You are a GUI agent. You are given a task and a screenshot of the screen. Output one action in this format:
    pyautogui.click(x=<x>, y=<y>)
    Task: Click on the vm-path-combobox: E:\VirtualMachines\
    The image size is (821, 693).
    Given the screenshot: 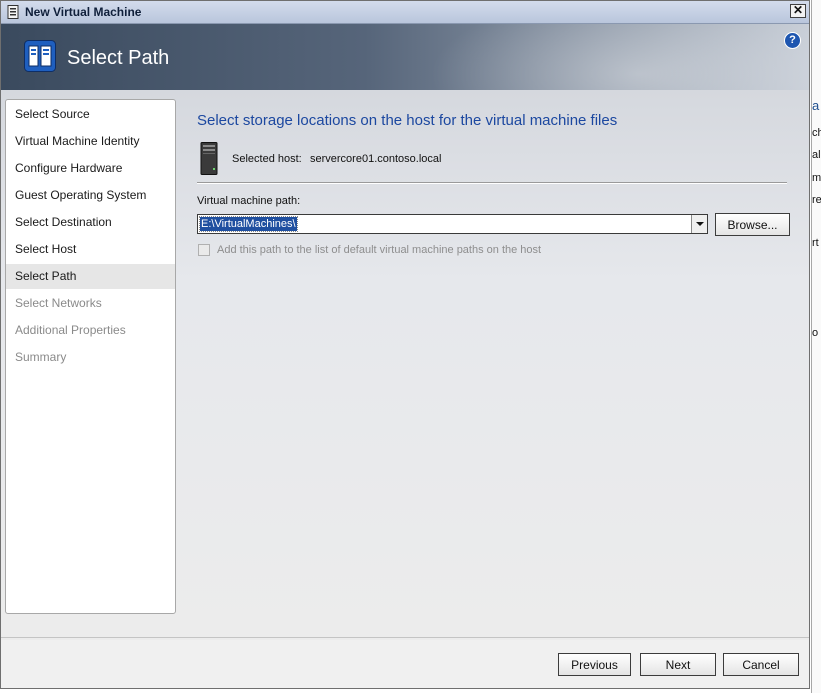 What is the action you would take?
    pyautogui.click(x=452, y=224)
    